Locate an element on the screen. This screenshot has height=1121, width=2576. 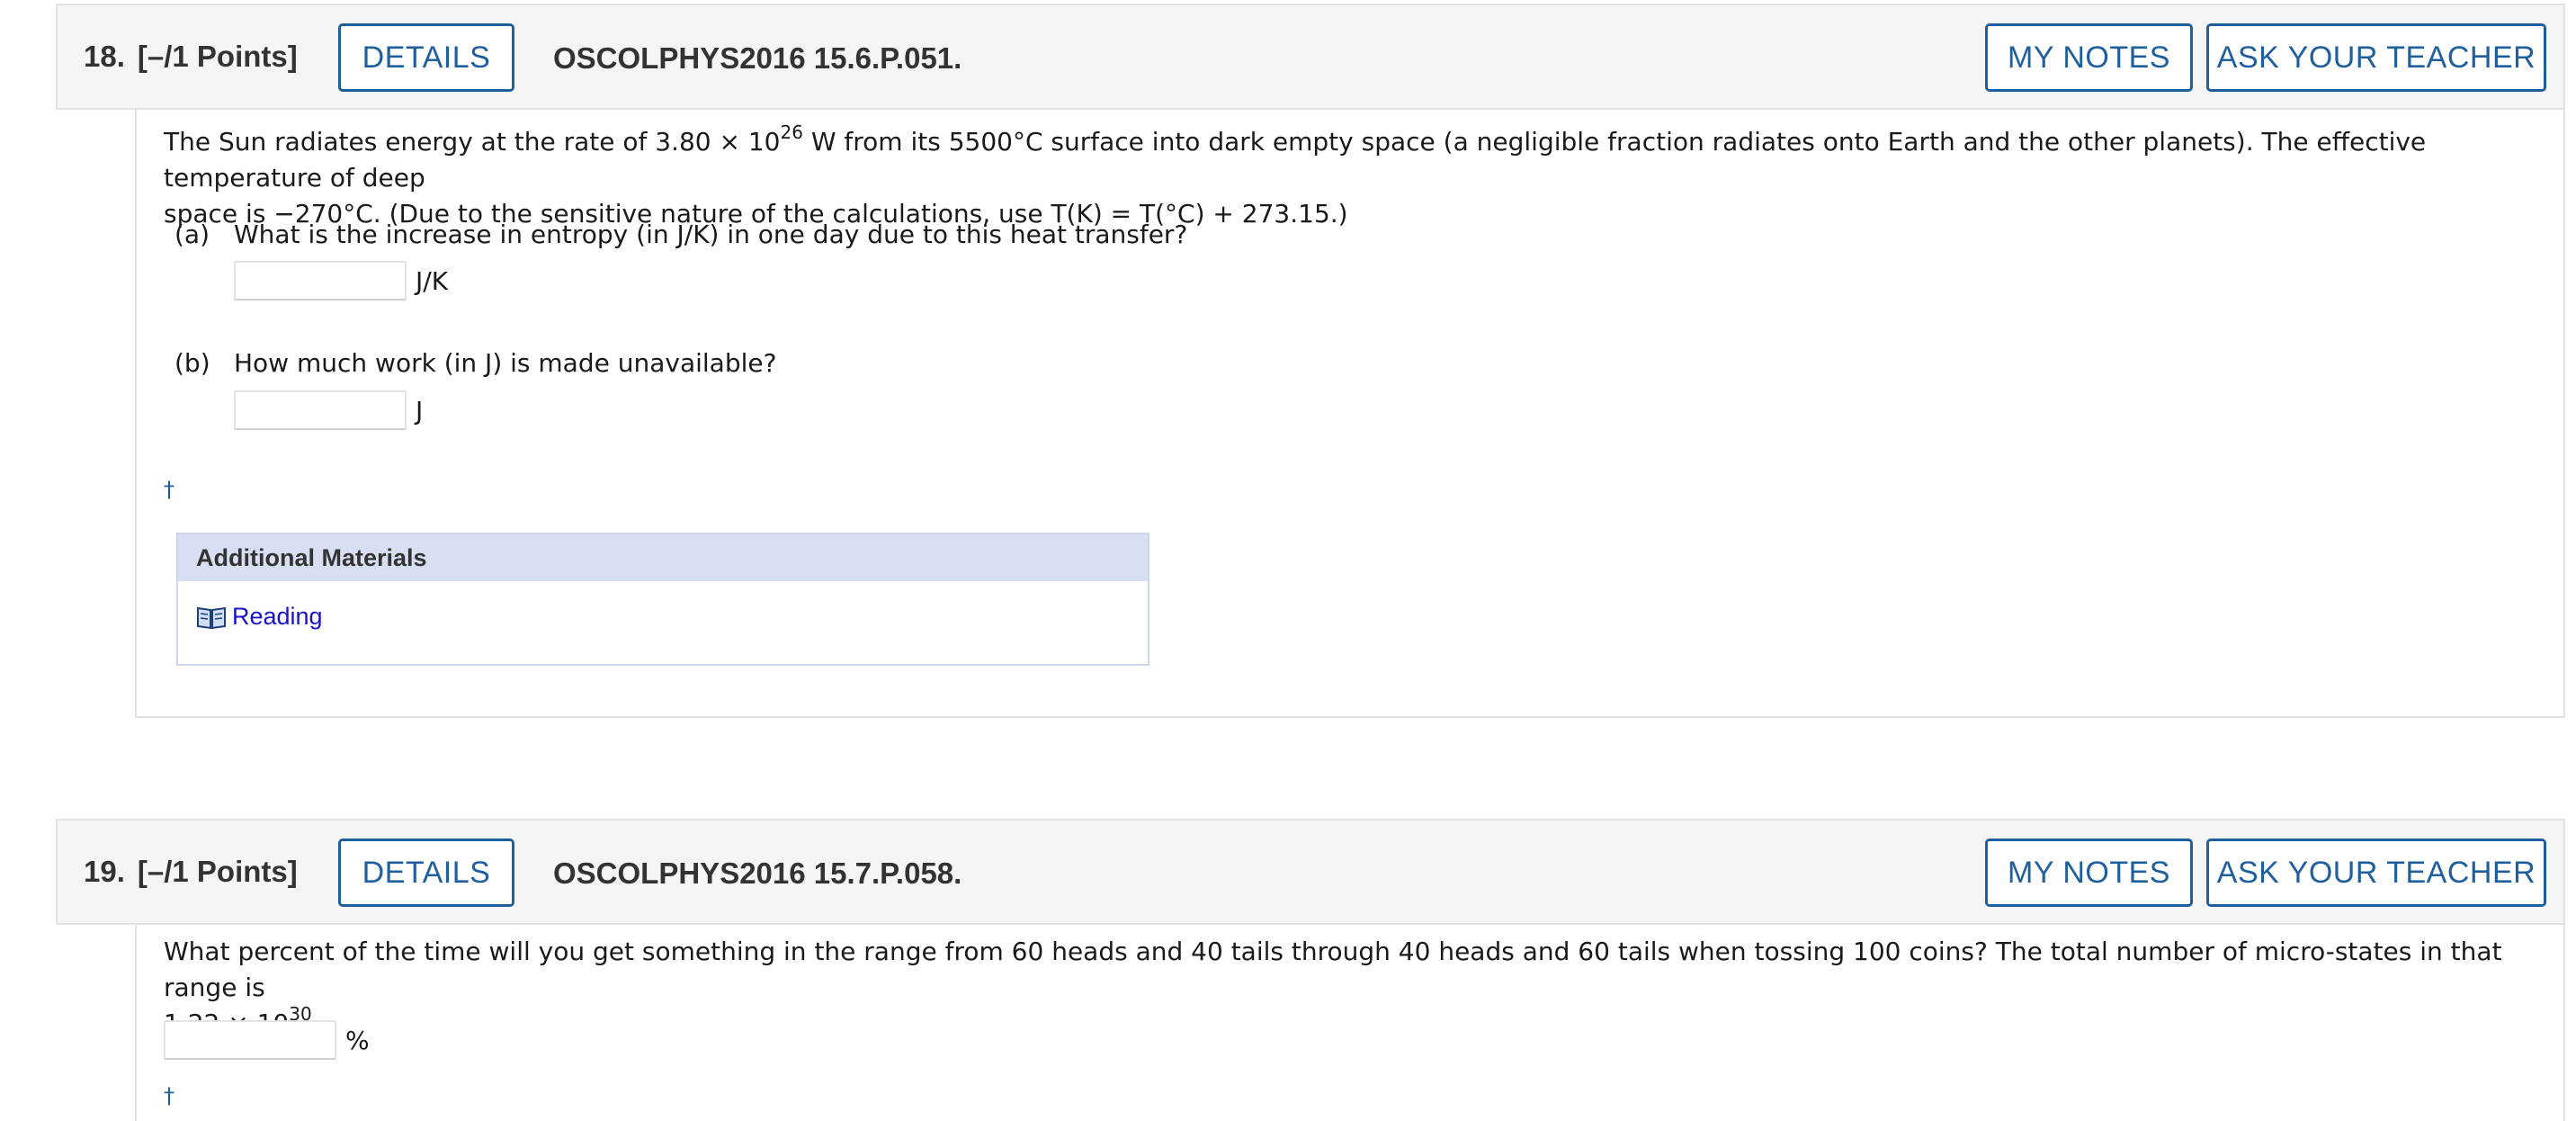
question-number: 18. [–/1 Points] is located at coordinates (191, 56).